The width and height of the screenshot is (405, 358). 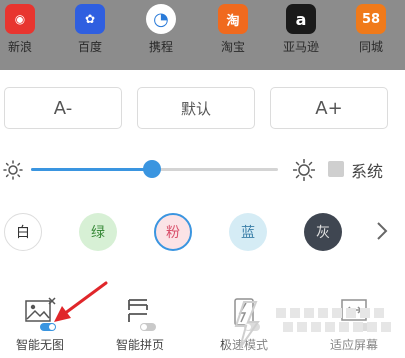 I want to click on tool-speed-mode: 极速模式, so click(x=244, y=327).